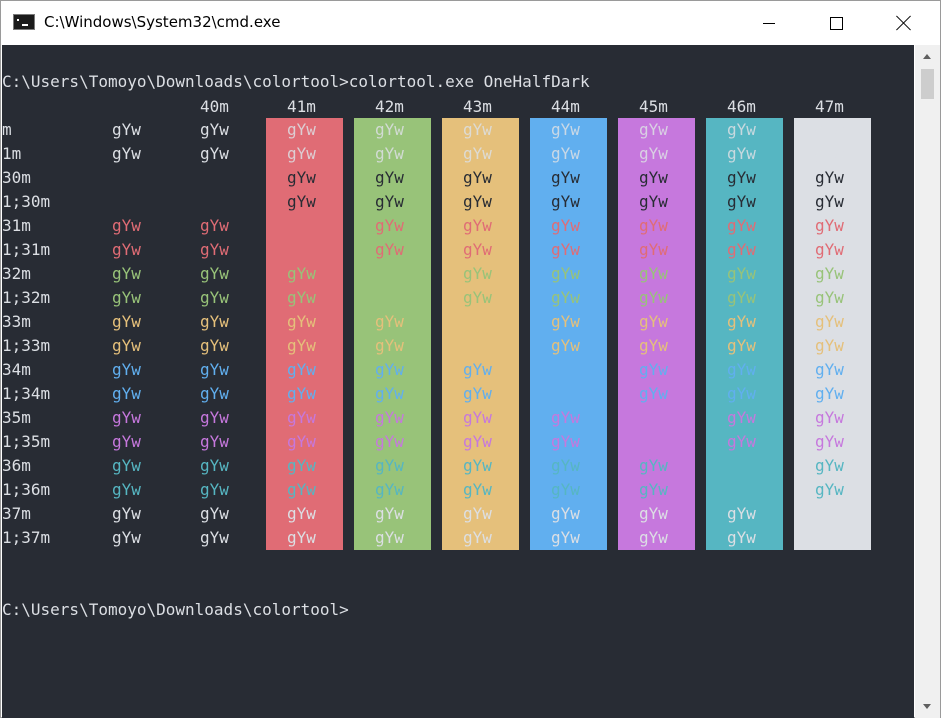 Image resolution: width=941 pixels, height=718 pixels. Describe the element at coordinates (653, 106) in the screenshot. I see `bg-header-45m: 45m` at that location.